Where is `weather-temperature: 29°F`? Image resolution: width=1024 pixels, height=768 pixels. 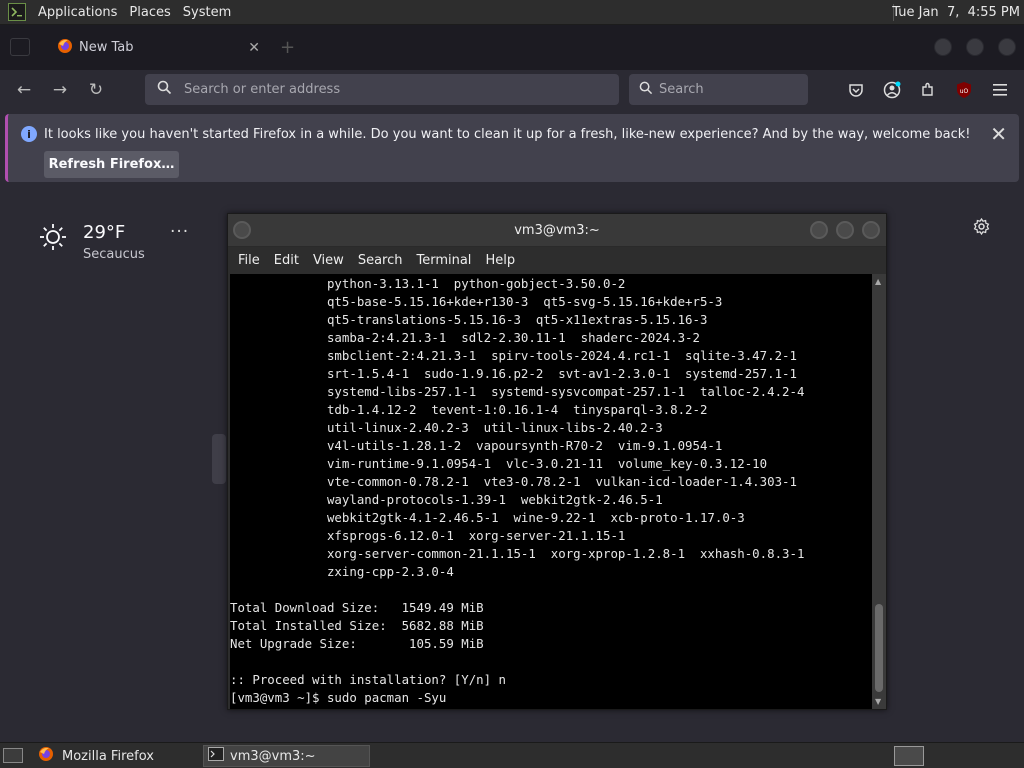
weather-temperature: 29°F is located at coordinates (104, 232).